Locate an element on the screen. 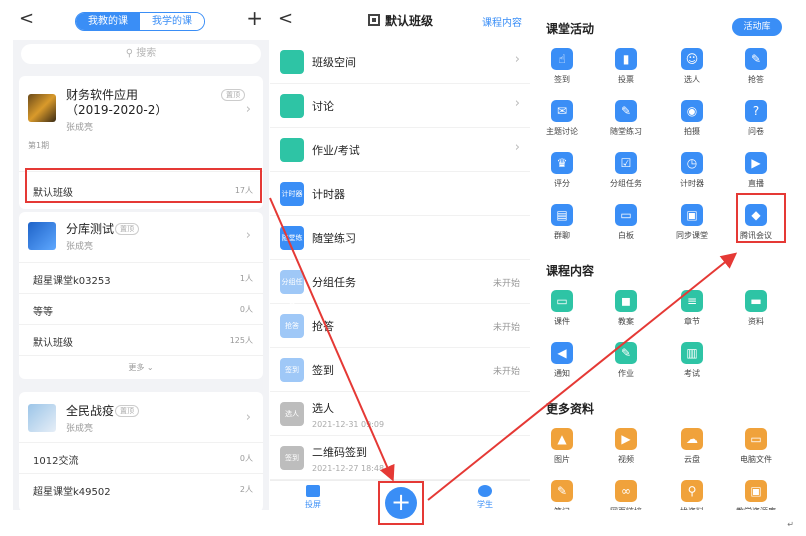 The width and height of the screenshot is (806, 536). return-mark-icon: ↵ is located at coordinates (790, 524).